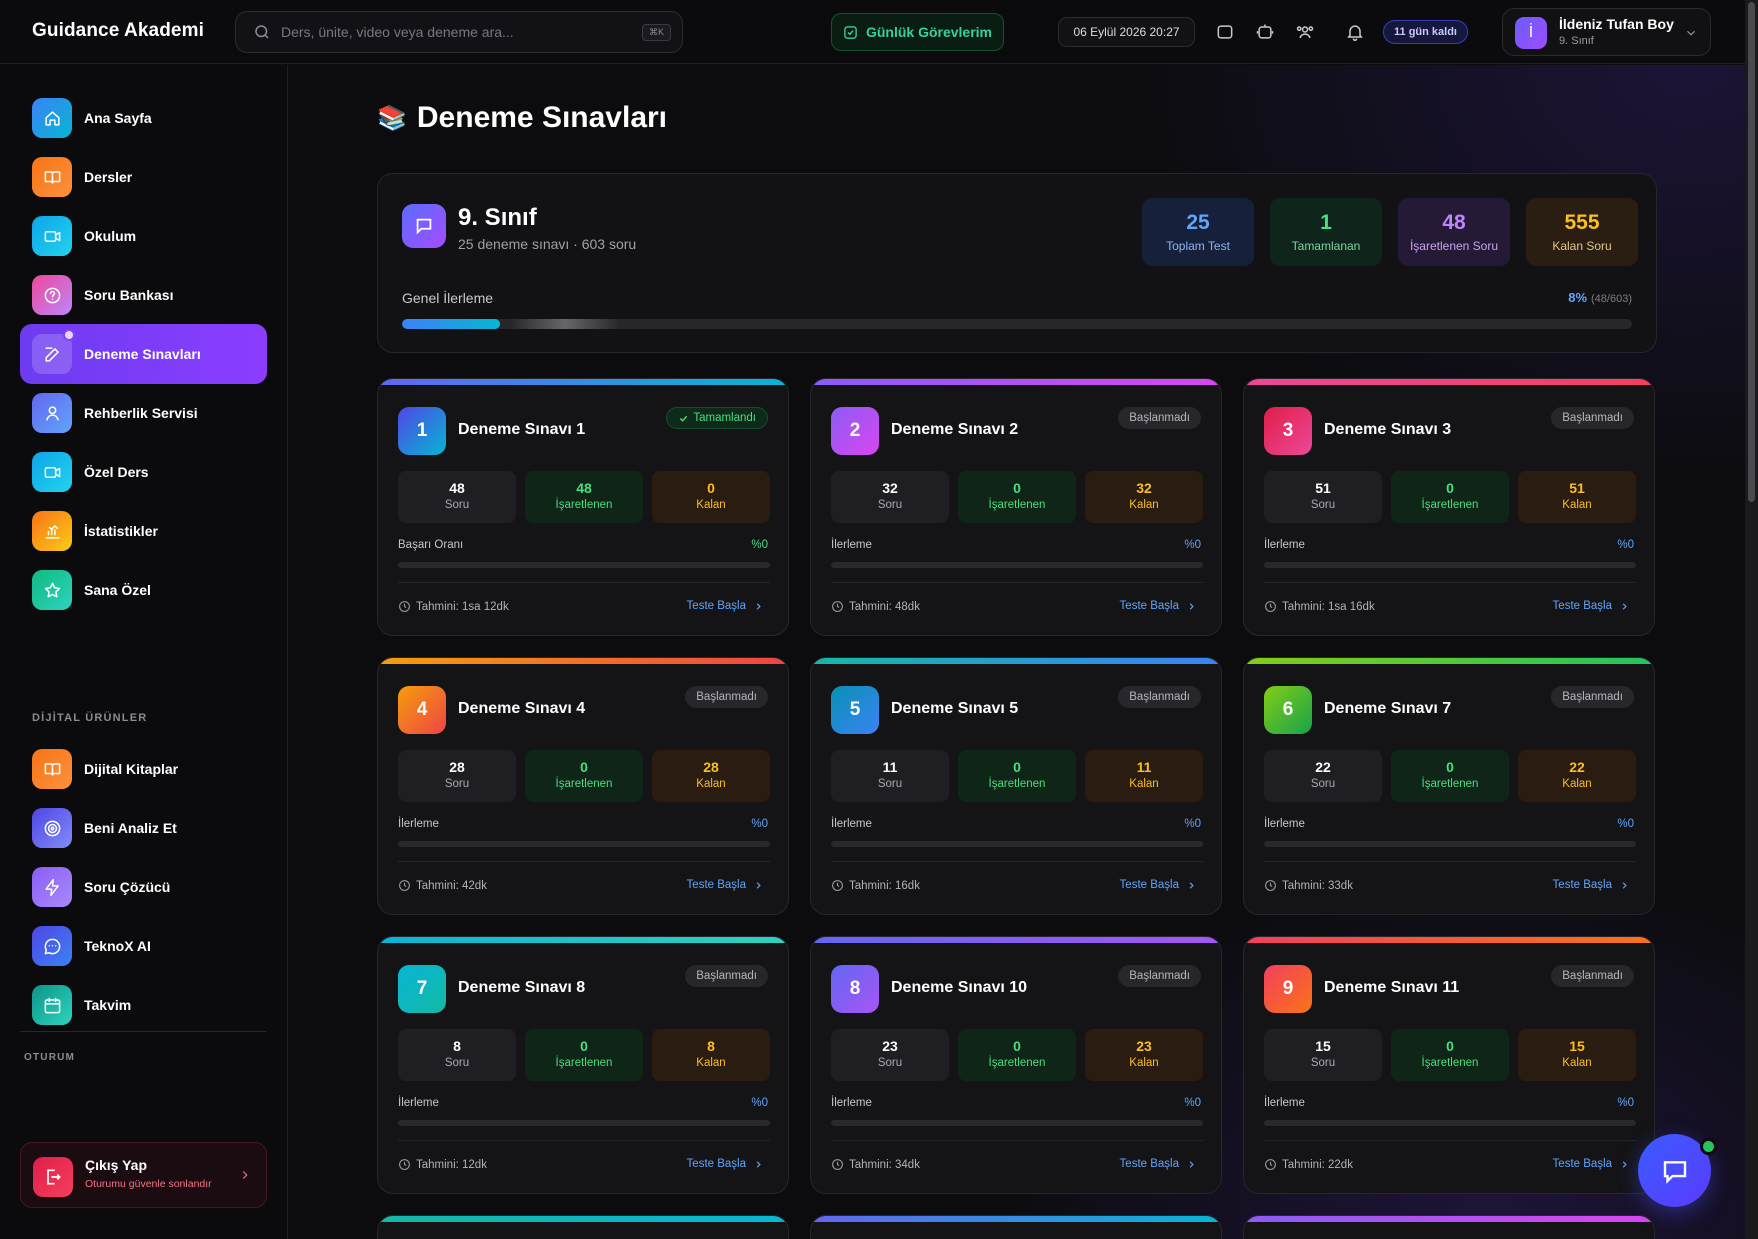  What do you see at coordinates (118, 31) in the screenshot?
I see `brand-logo: Guidance Akademi` at bounding box center [118, 31].